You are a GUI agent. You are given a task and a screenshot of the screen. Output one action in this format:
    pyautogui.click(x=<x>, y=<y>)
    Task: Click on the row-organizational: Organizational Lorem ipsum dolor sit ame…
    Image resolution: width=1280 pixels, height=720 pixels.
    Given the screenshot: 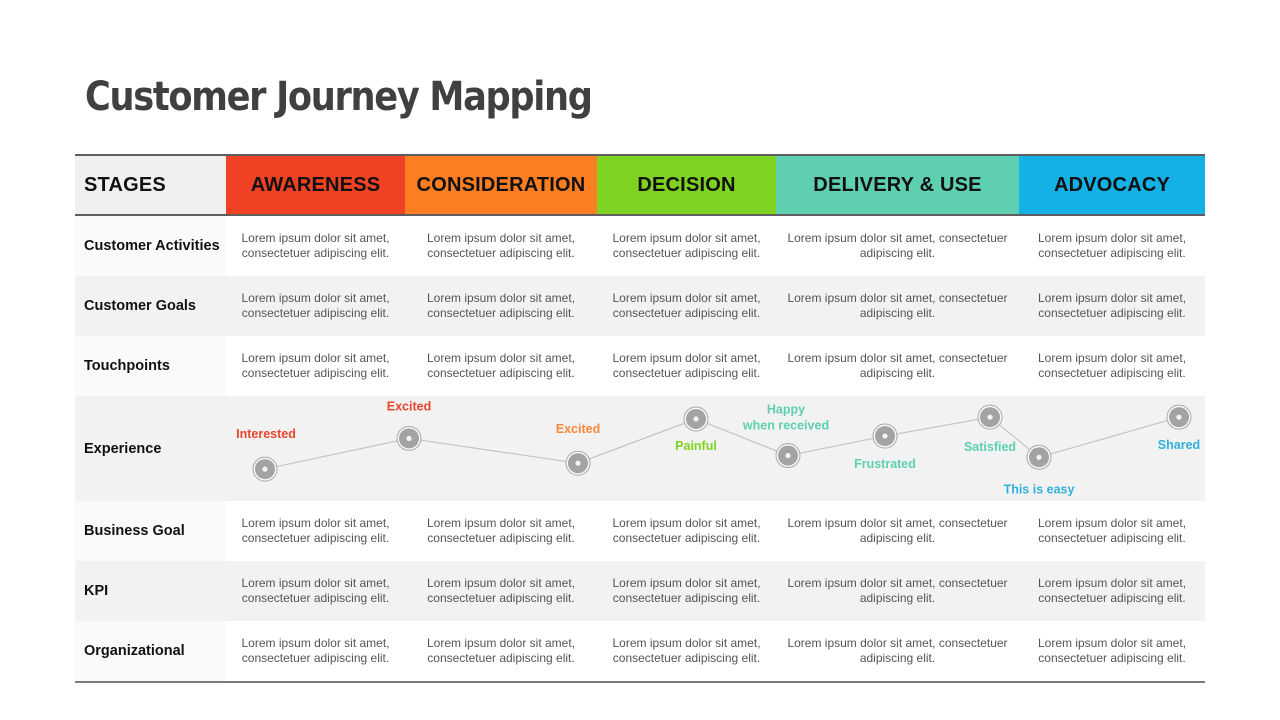 What is the action you would take?
    pyautogui.click(x=640, y=651)
    